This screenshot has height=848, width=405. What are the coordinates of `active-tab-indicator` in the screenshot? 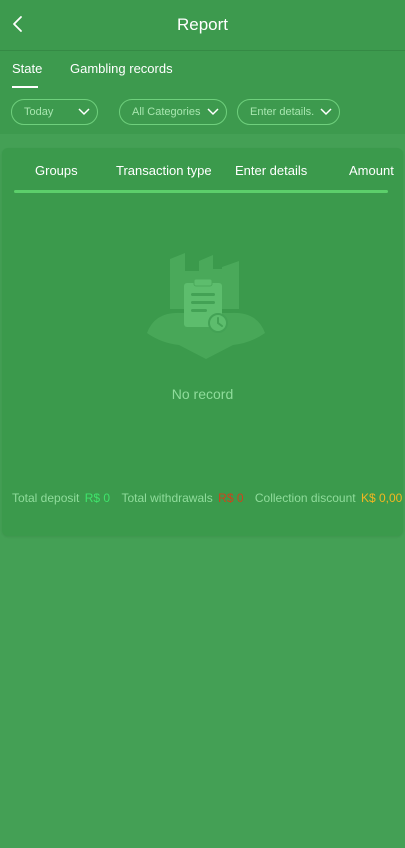 It's located at (25, 87).